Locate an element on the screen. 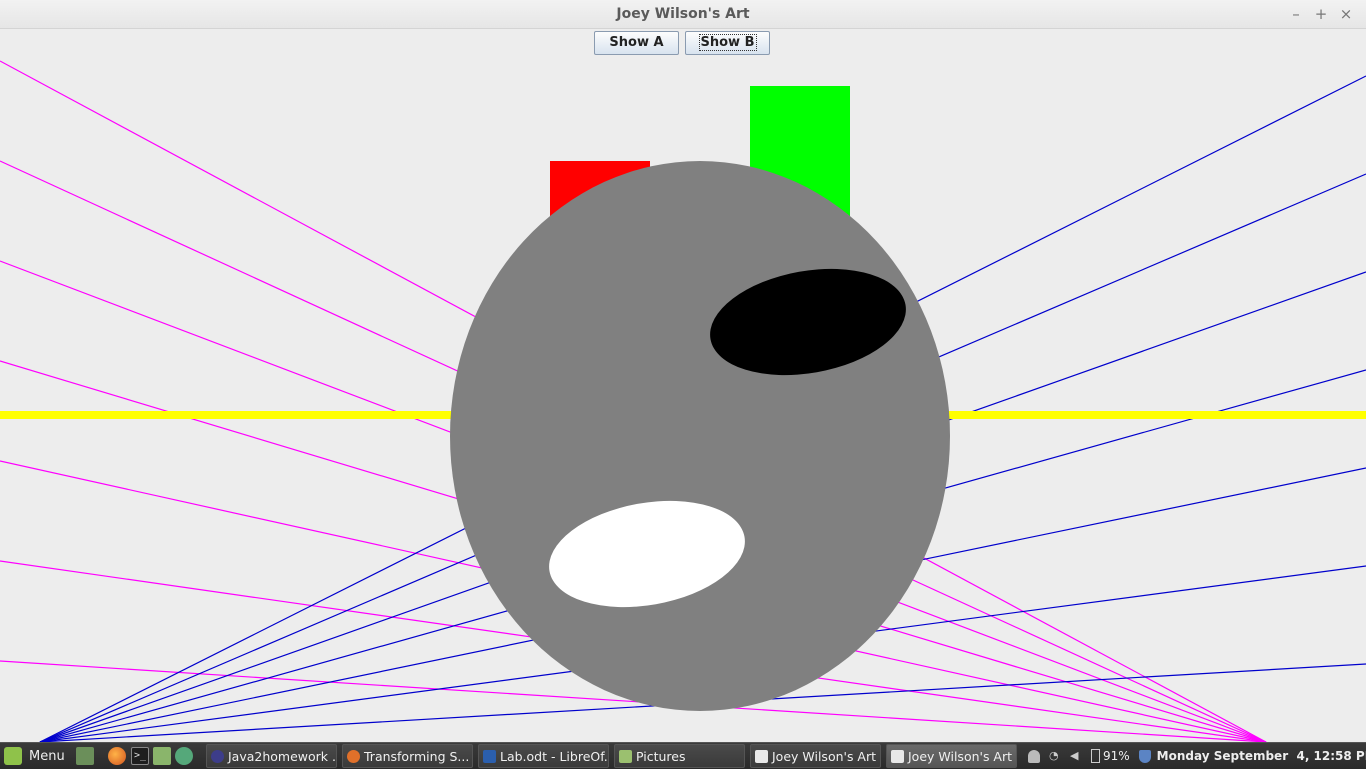  mint-logo-icon is located at coordinates (13, 756).